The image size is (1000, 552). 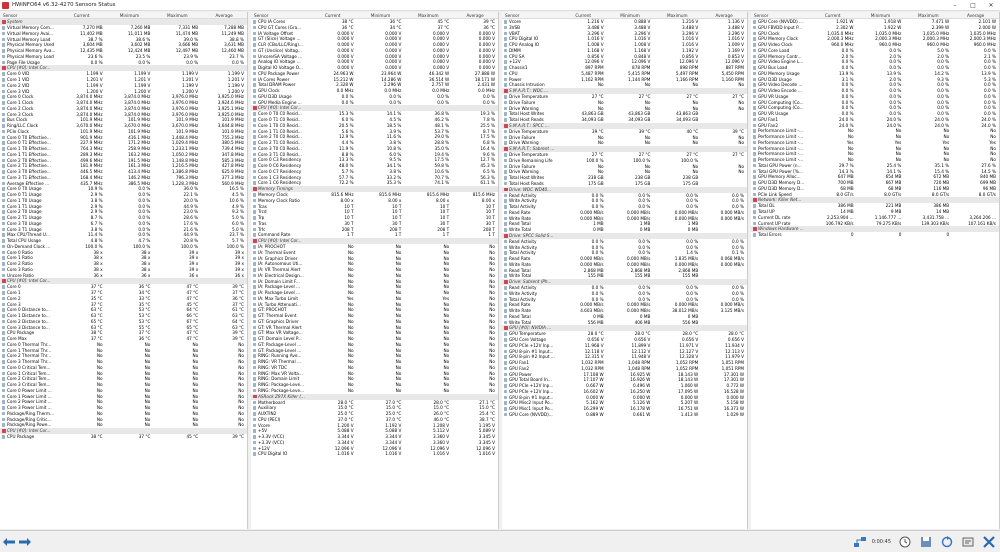 I want to click on sensor-name: Total Errors, so click(x=780, y=235).